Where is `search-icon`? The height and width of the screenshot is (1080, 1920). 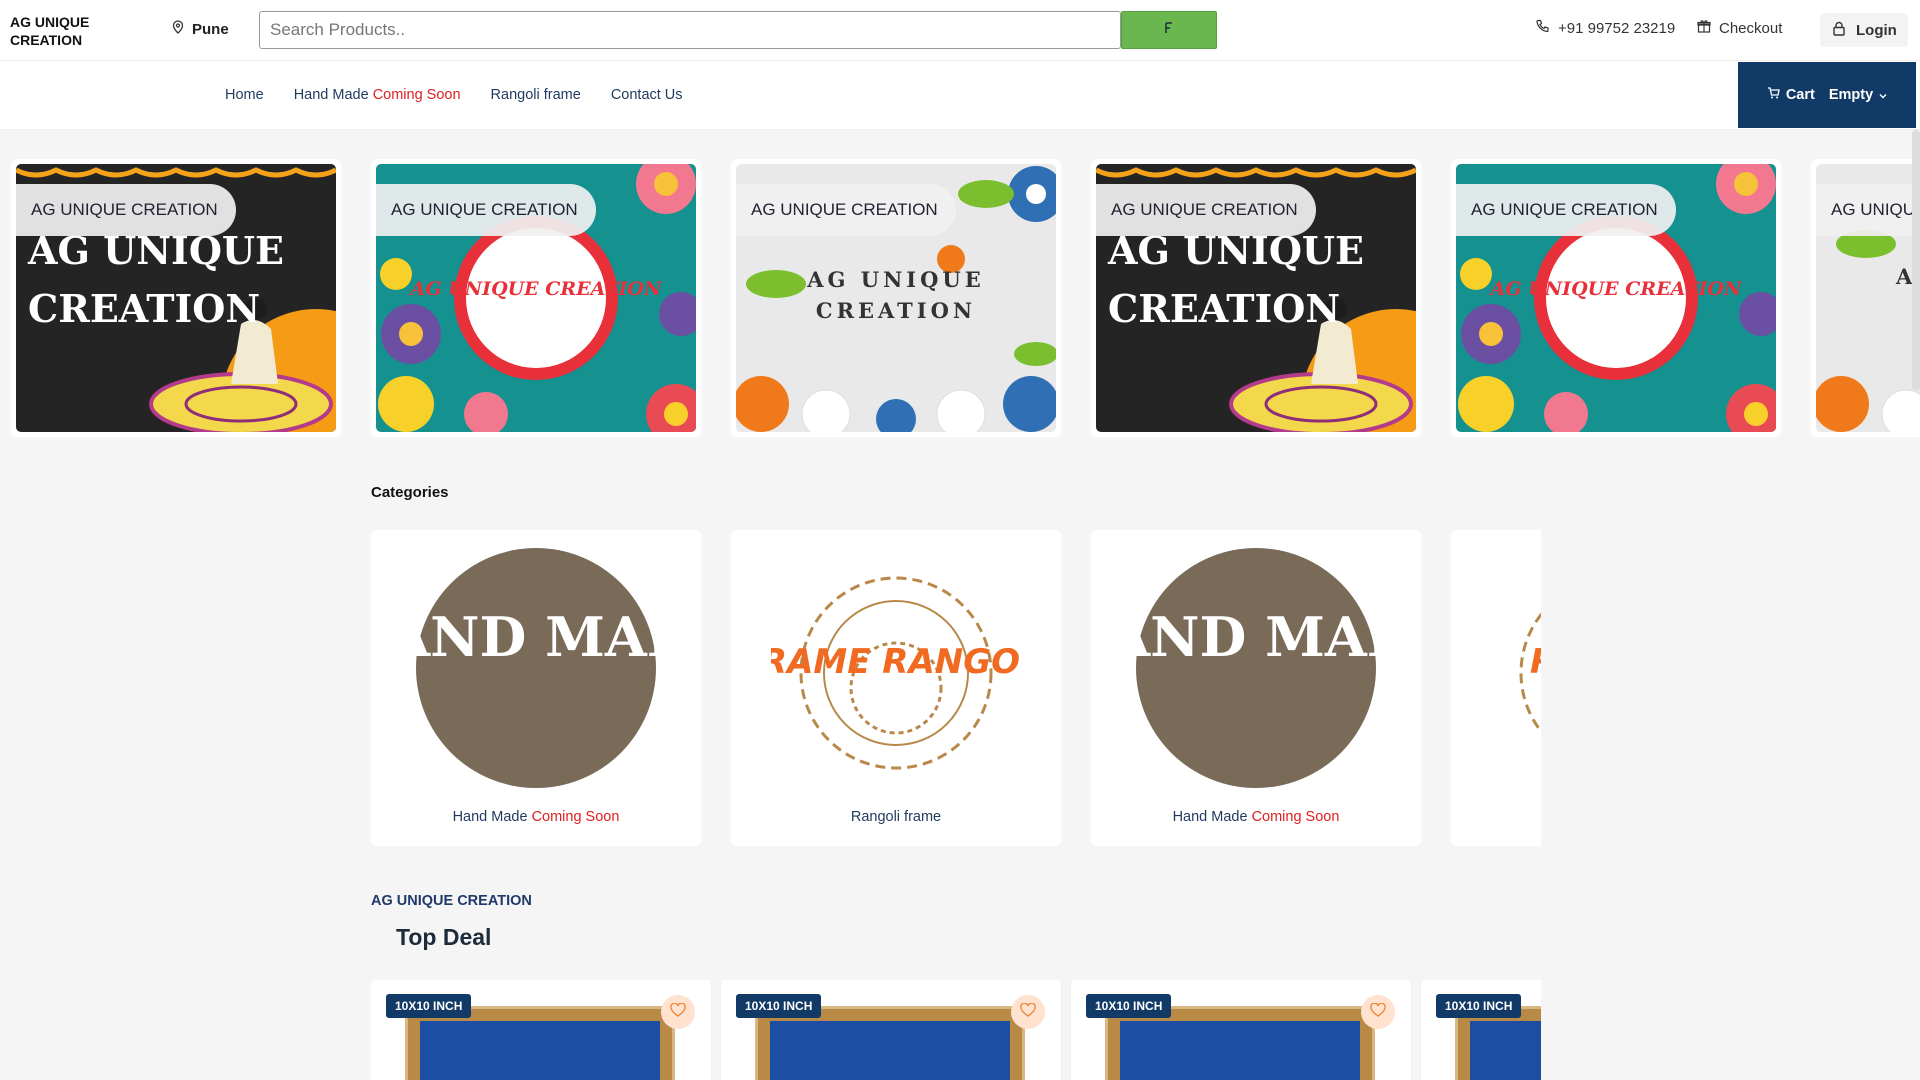
search-icon is located at coordinates (1169, 30).